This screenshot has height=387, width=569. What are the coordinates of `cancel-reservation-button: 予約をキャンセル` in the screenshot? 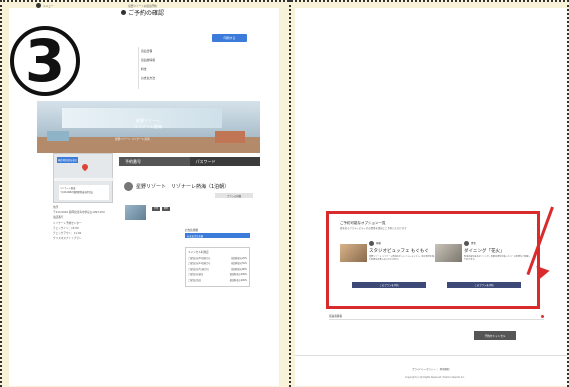 It's located at (495, 335).